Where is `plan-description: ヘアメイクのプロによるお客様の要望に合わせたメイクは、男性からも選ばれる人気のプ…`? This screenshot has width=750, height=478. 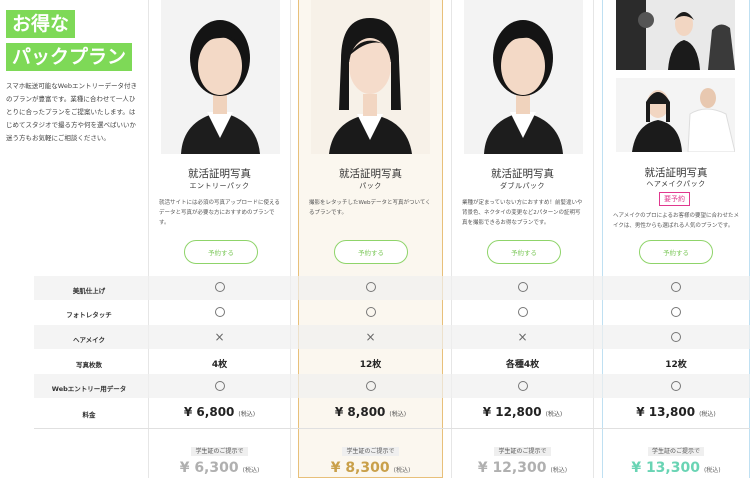
plan-description: ヘアメイクのプロによるお客様の要望に合わせたメイクは、男性からも選ばれる人気のプ… is located at coordinates (676, 221).